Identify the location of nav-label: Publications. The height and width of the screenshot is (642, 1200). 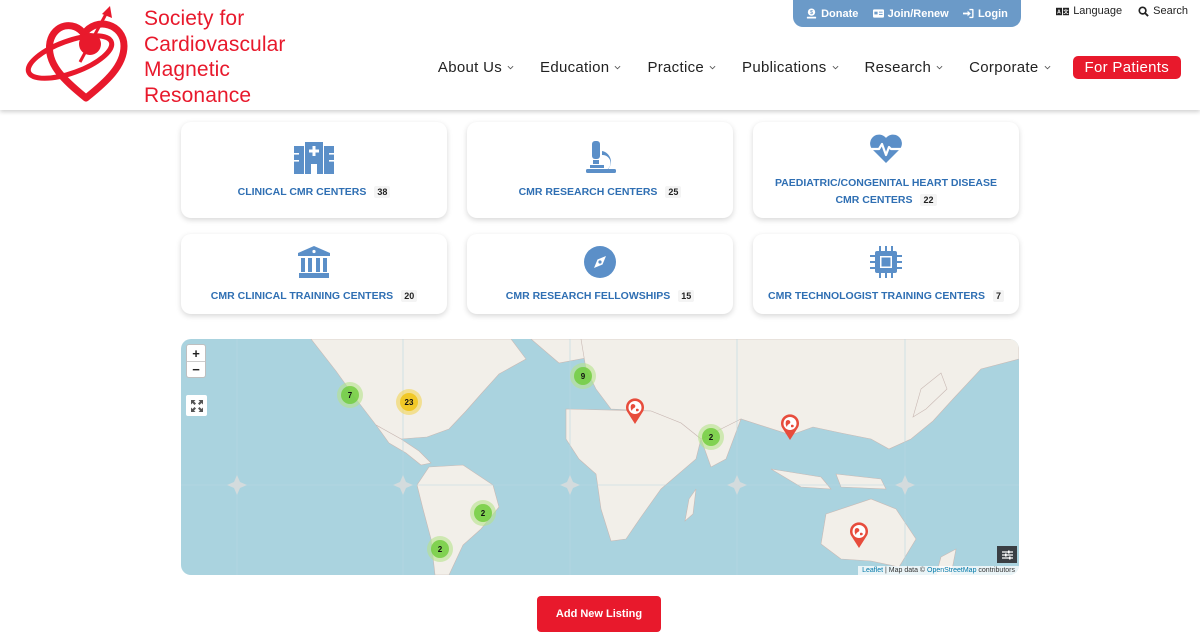
(784, 67).